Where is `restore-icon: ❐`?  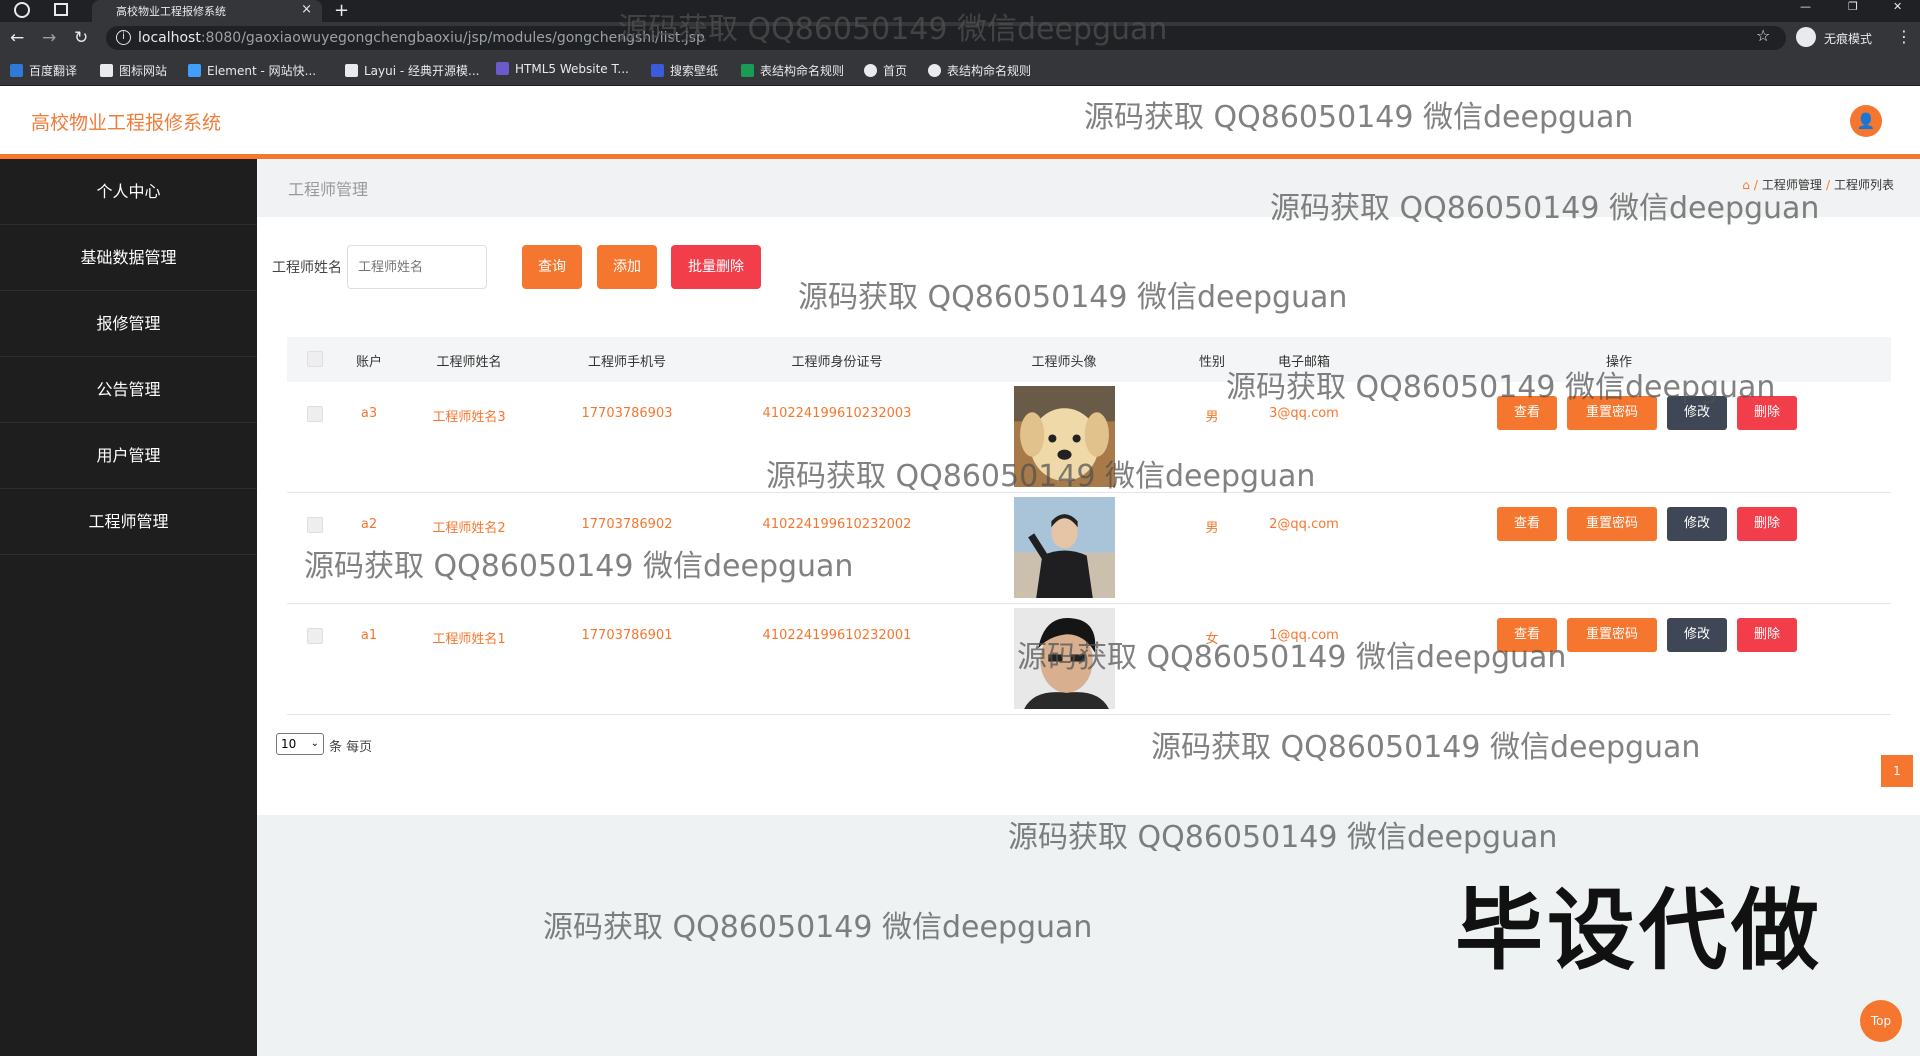
restore-icon: ❐ is located at coordinates (1853, 6).